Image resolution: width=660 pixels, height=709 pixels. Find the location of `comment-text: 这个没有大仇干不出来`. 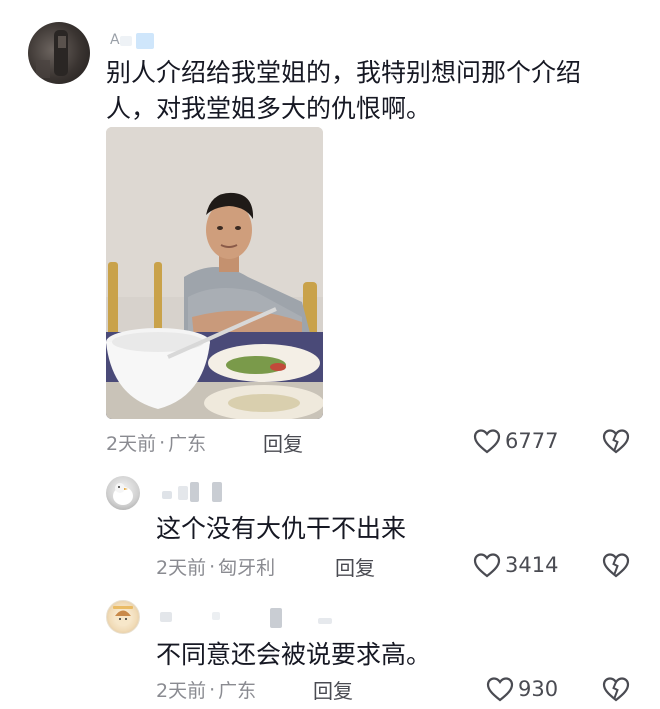

comment-text: 这个没有大仇干不出来 is located at coordinates (281, 528).